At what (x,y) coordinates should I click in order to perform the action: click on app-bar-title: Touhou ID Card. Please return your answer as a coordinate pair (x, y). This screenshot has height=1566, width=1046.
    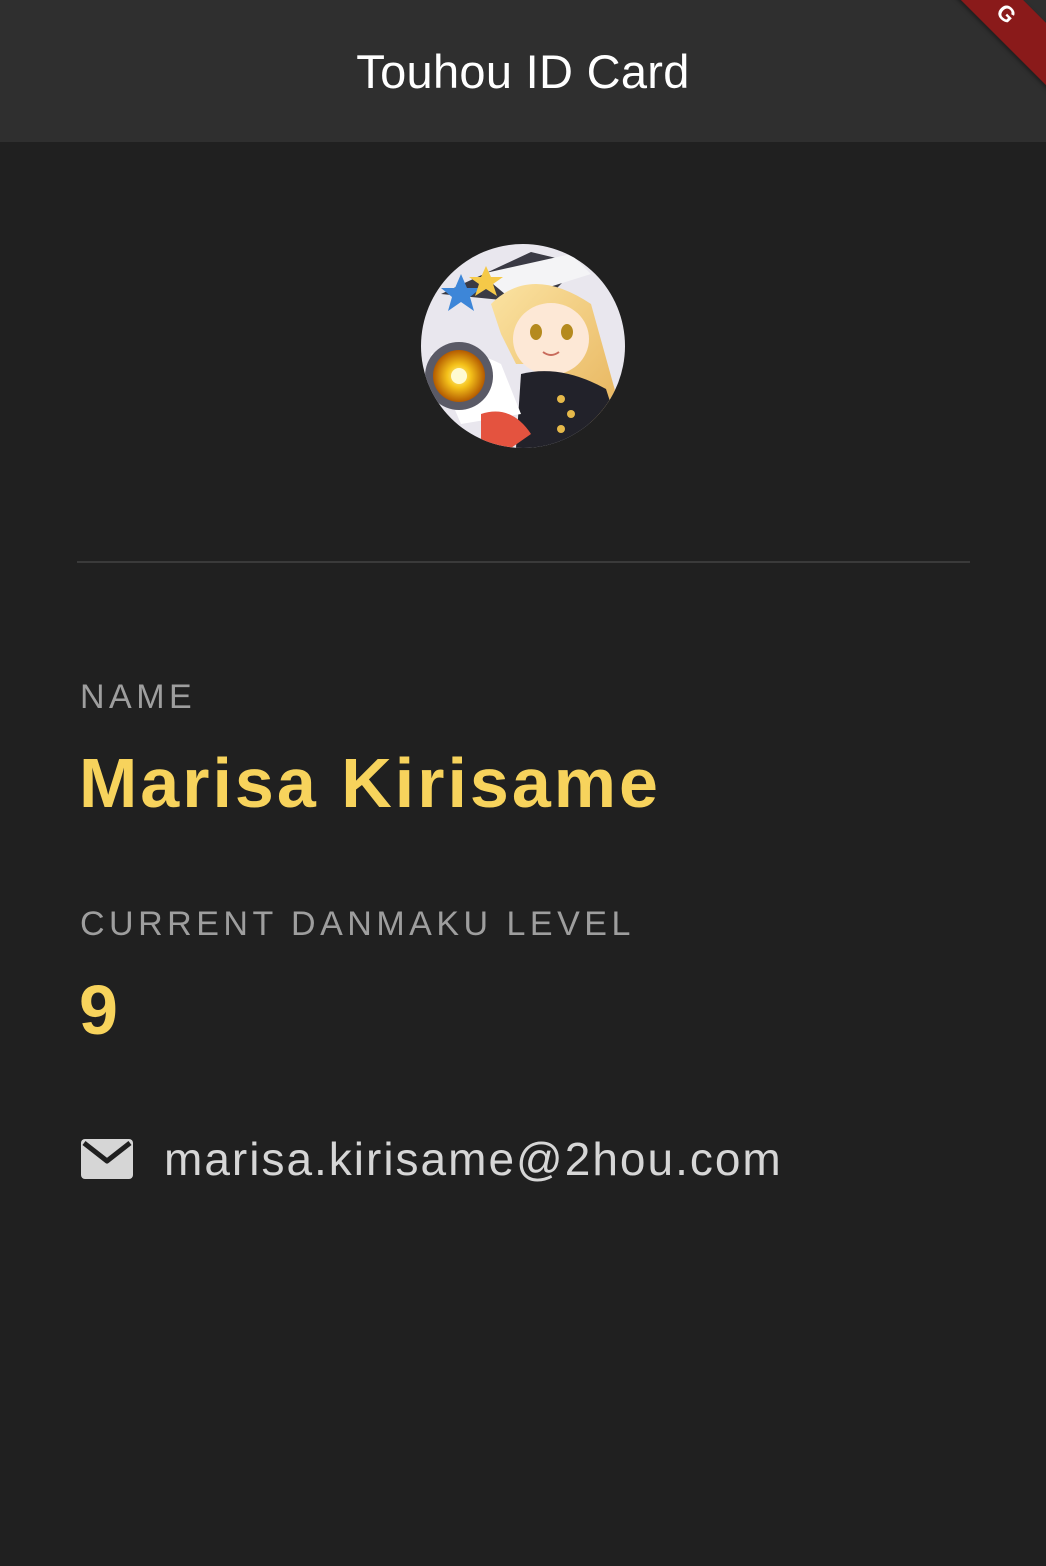
    Looking at the image, I should click on (523, 71).